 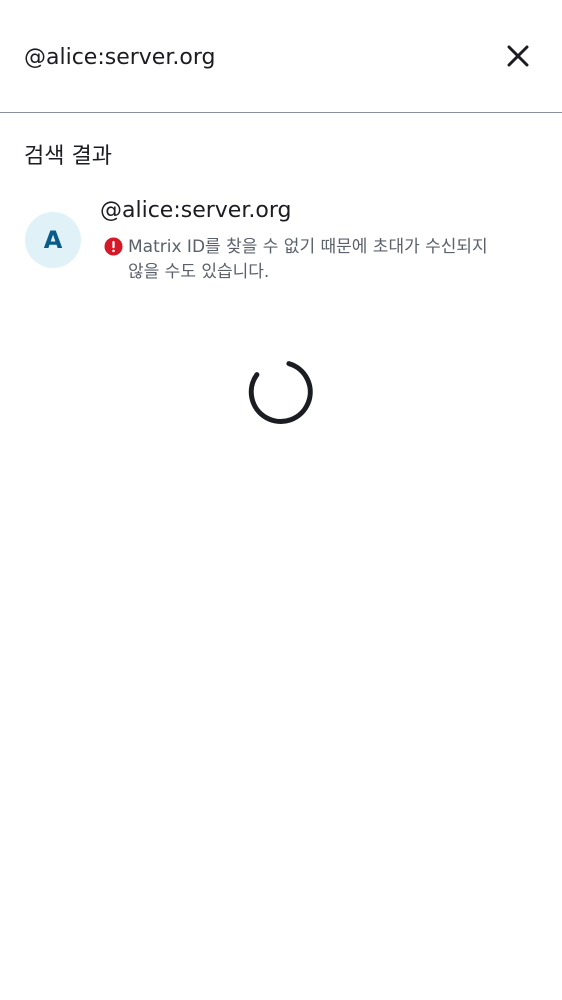 What do you see at coordinates (196, 210) in the screenshot?
I see `result-user-id: @alice:server.org` at bounding box center [196, 210].